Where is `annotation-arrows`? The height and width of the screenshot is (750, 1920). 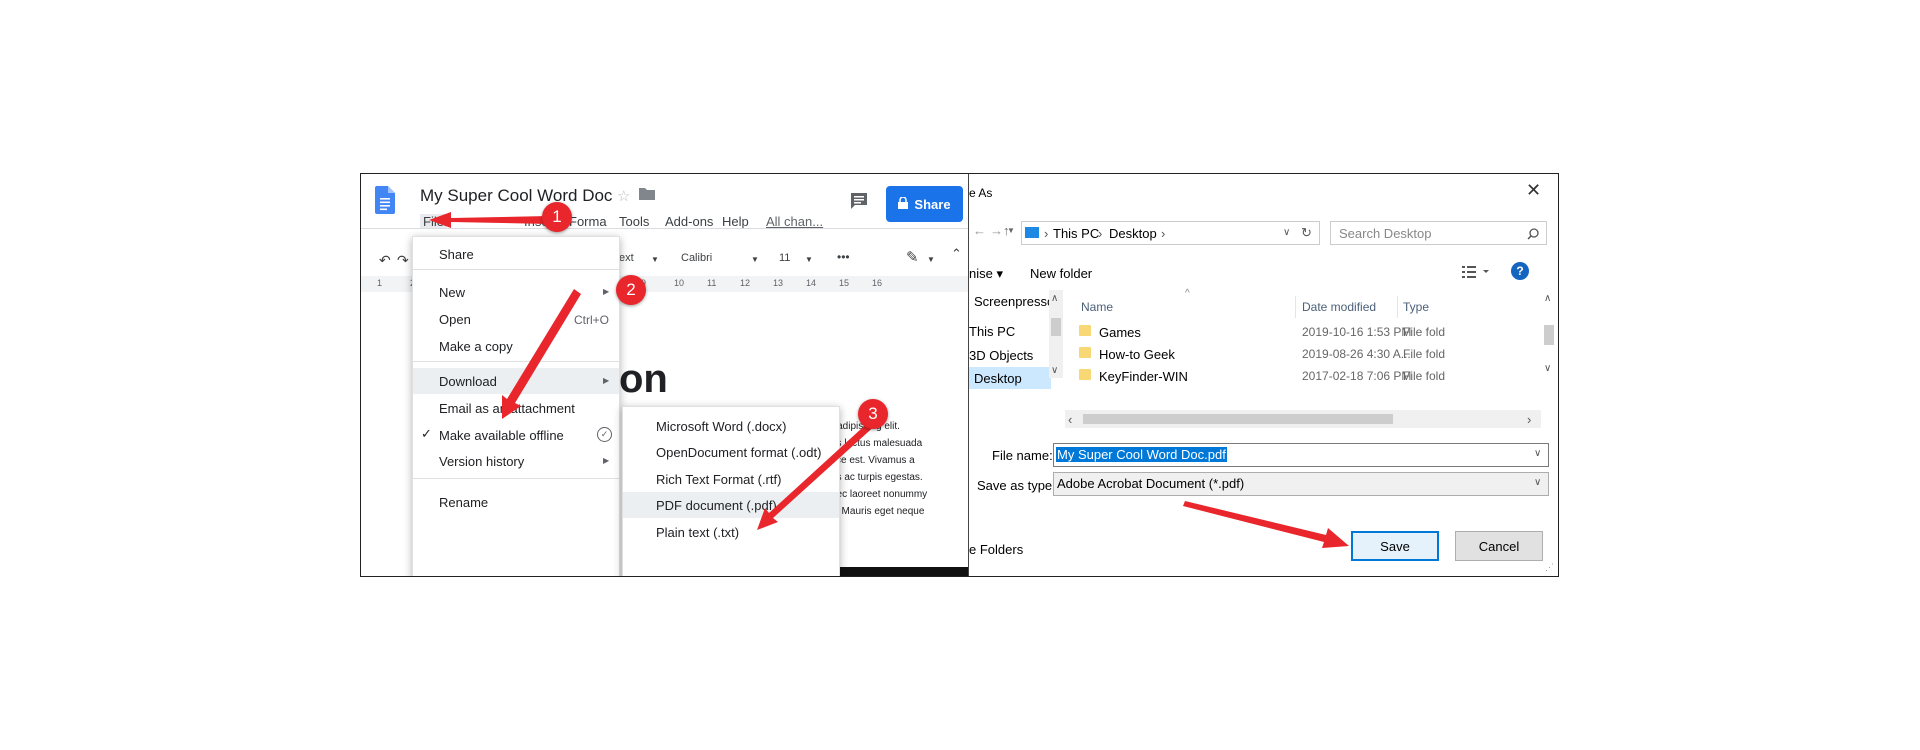
annotation-arrows is located at coordinates (653, 371).